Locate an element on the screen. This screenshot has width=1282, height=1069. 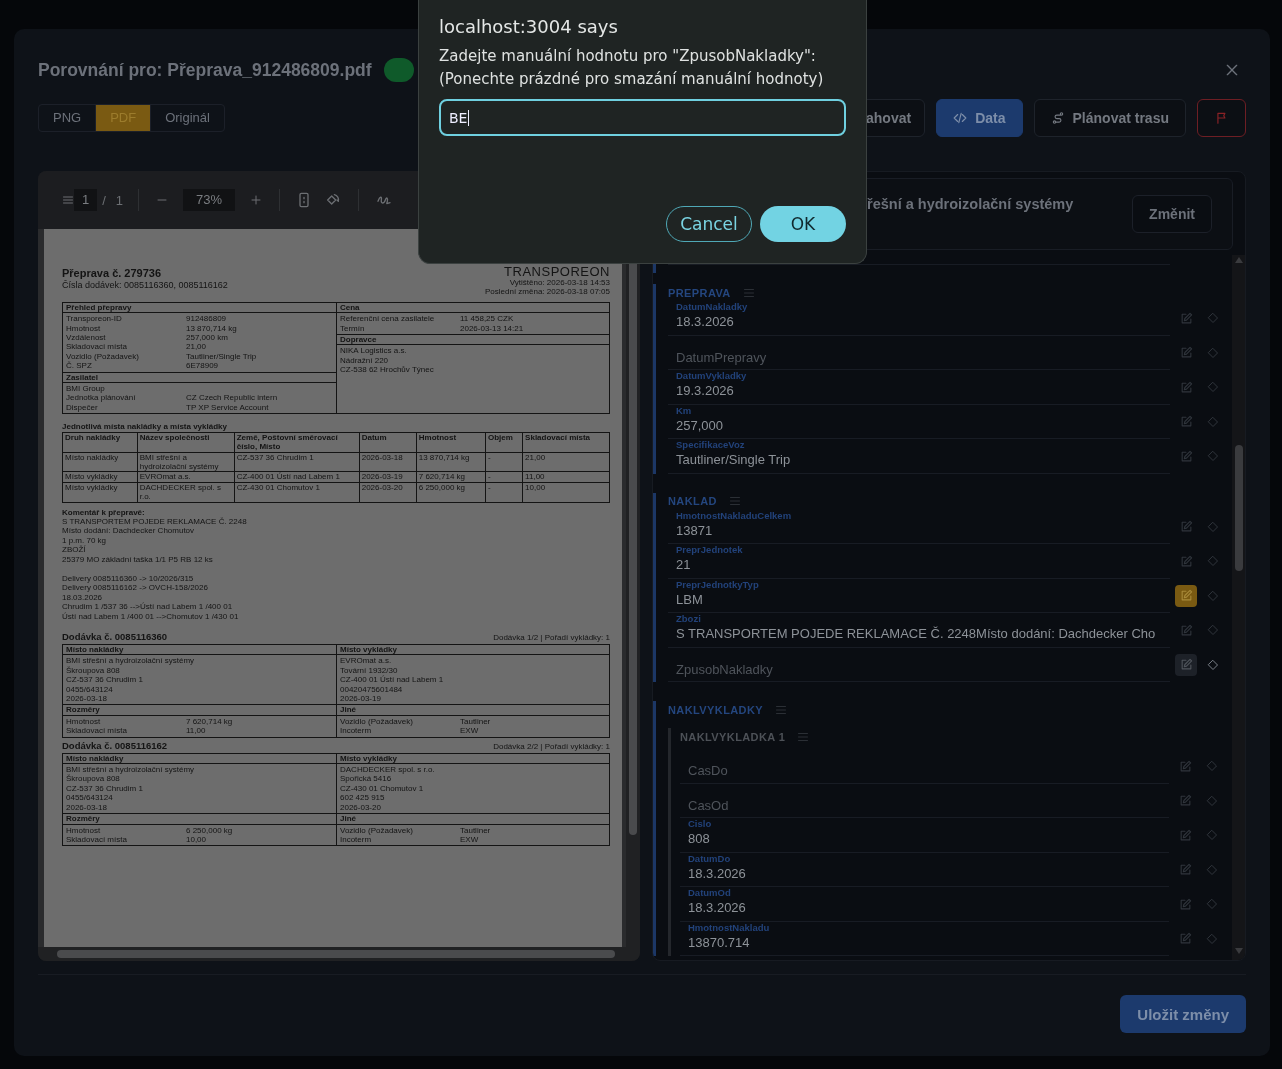
document-text: 18.03.2026 is located at coordinates (83, 597).